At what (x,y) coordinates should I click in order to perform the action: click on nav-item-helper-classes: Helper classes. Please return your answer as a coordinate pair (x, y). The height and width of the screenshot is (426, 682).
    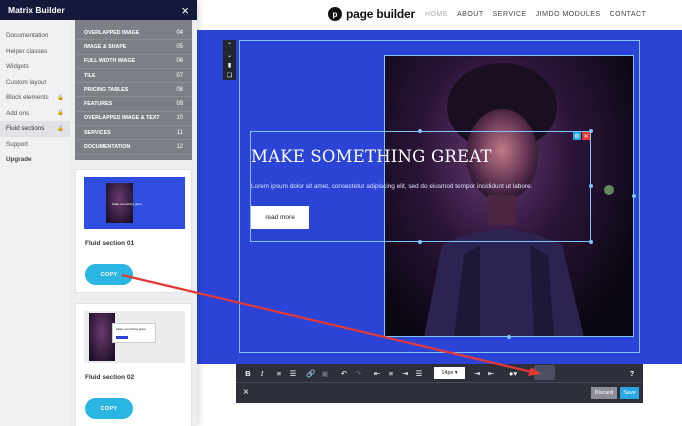
    Looking at the image, I should click on (35, 52).